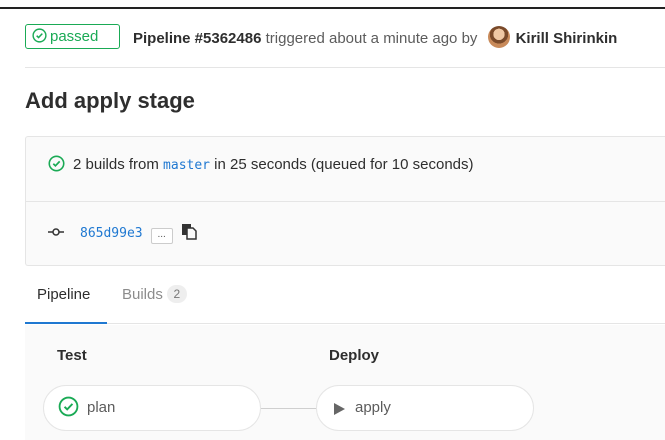 The image size is (665, 440). I want to click on job-apply-label: apply, so click(373, 407).